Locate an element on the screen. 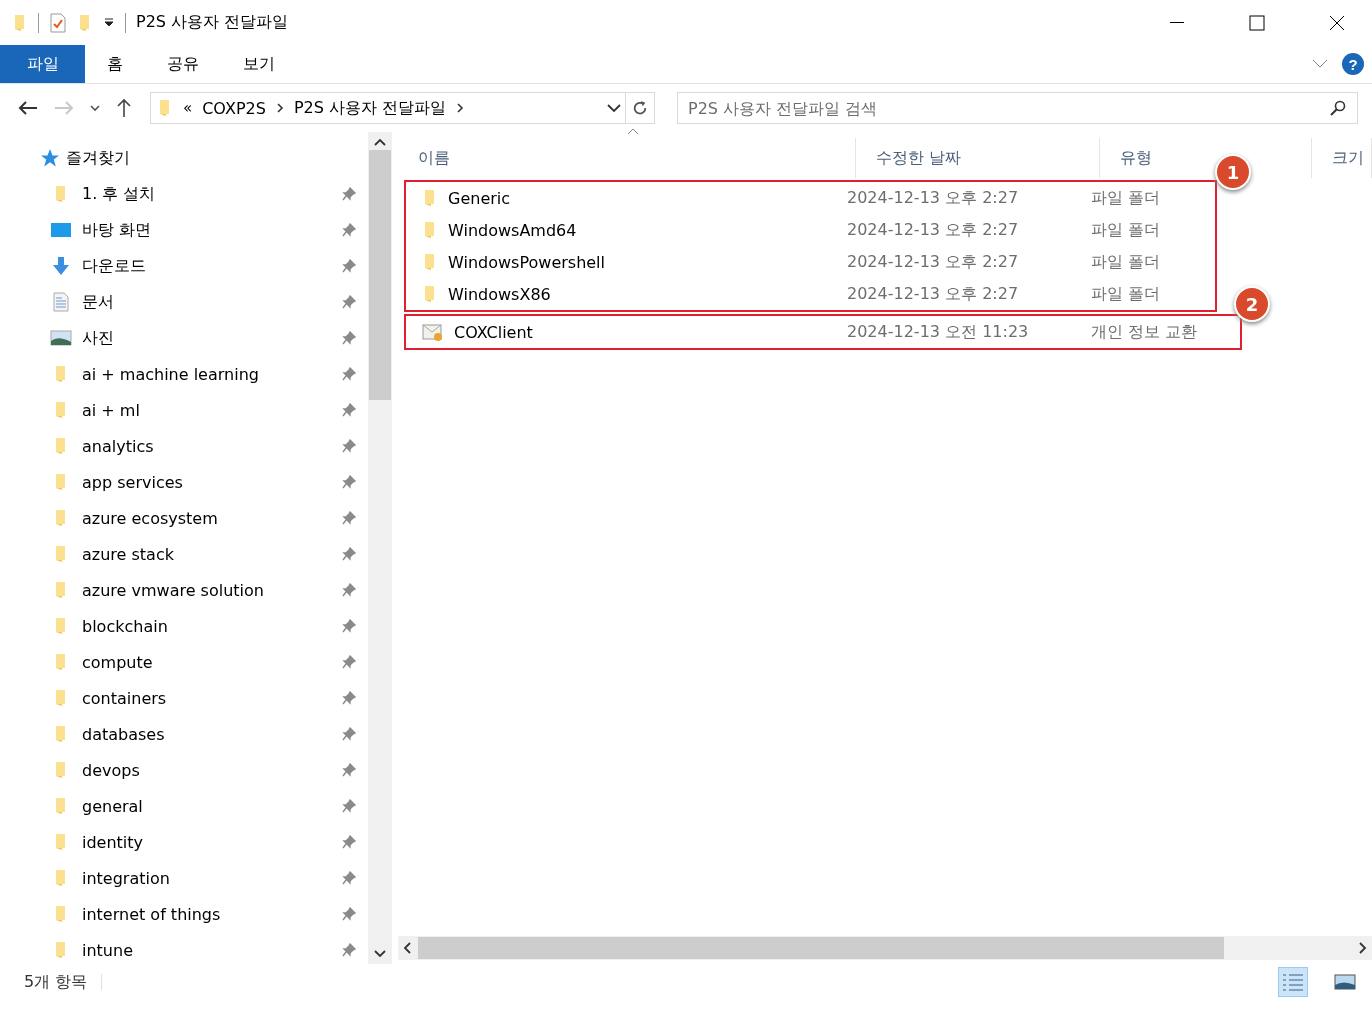 The height and width of the screenshot is (1009, 1372). breadcrumb: COXP2S is located at coordinates (234, 108).